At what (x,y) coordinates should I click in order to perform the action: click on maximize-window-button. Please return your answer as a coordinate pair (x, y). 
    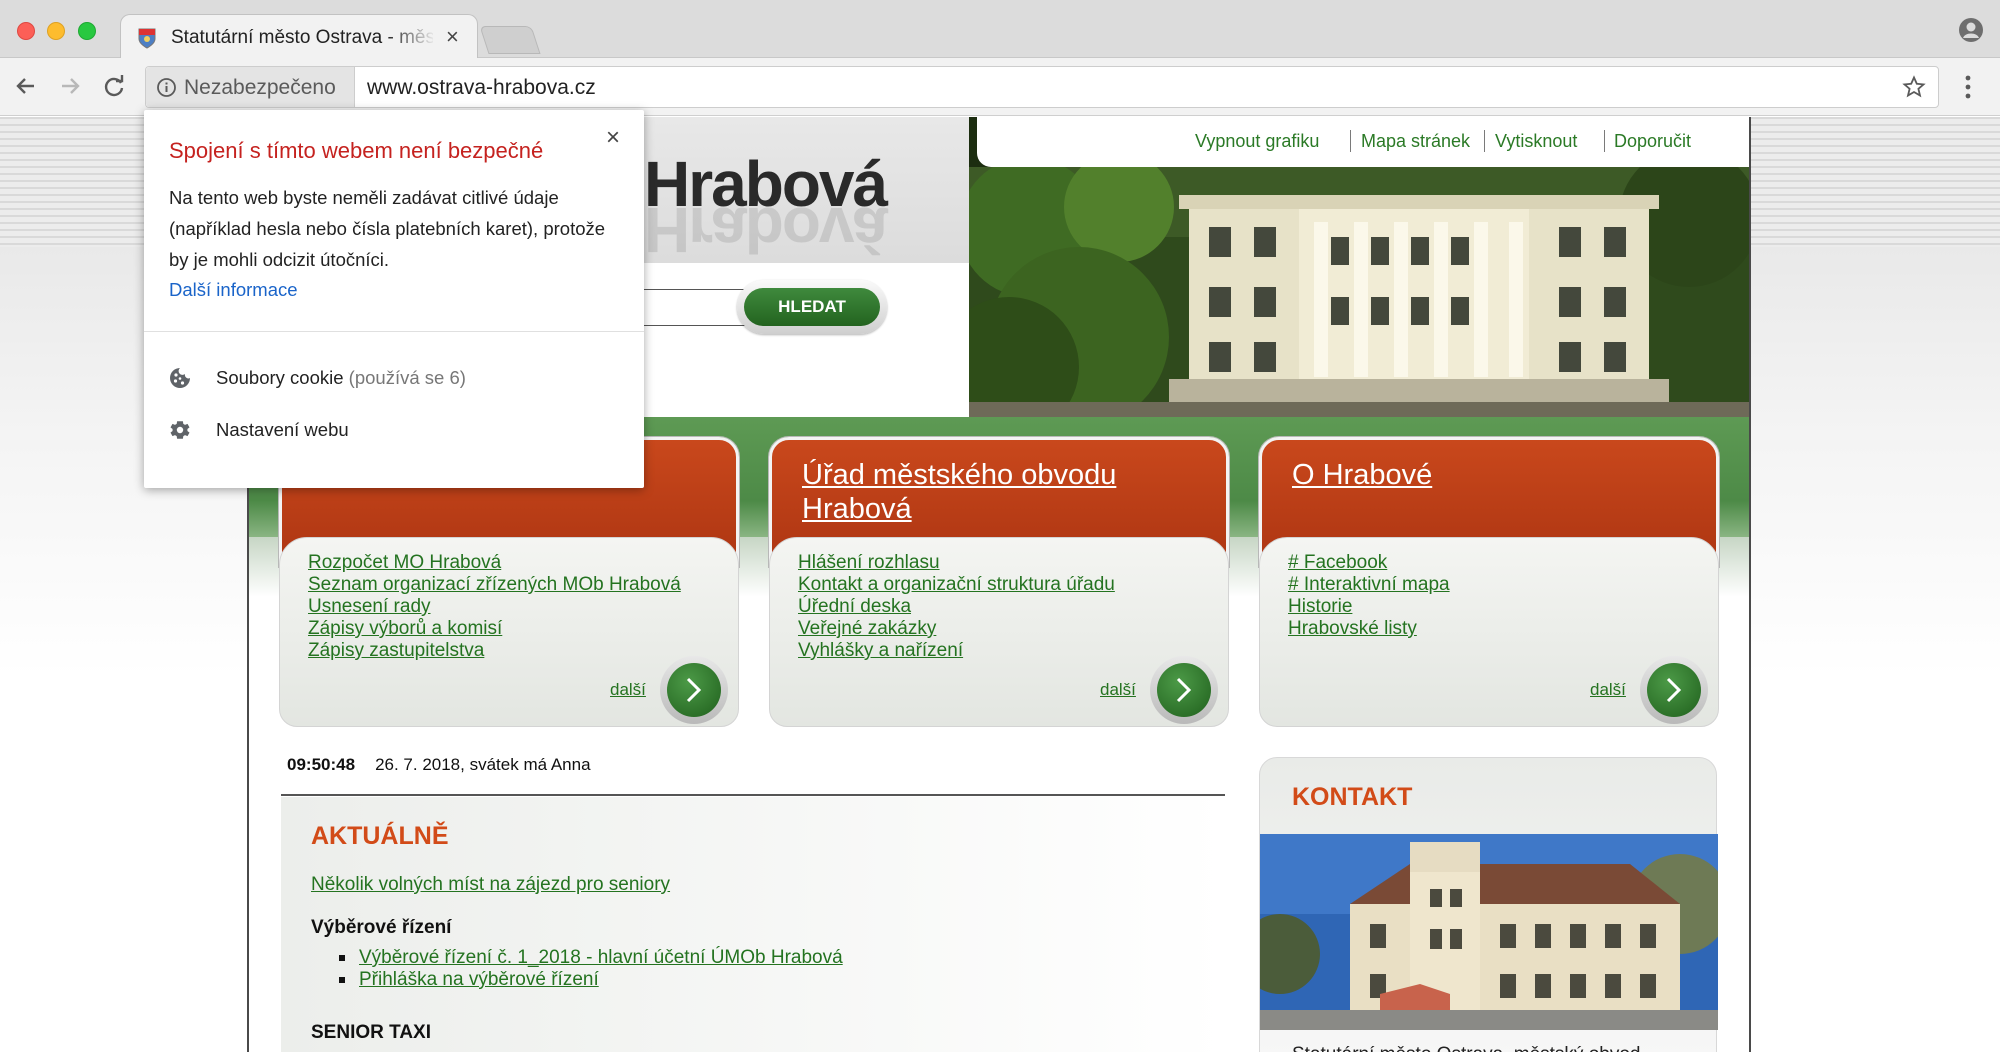
    Looking at the image, I should click on (87, 31).